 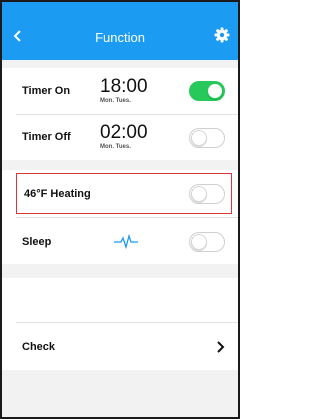 What do you see at coordinates (120, 37) in the screenshot?
I see `page-title: Function` at bounding box center [120, 37].